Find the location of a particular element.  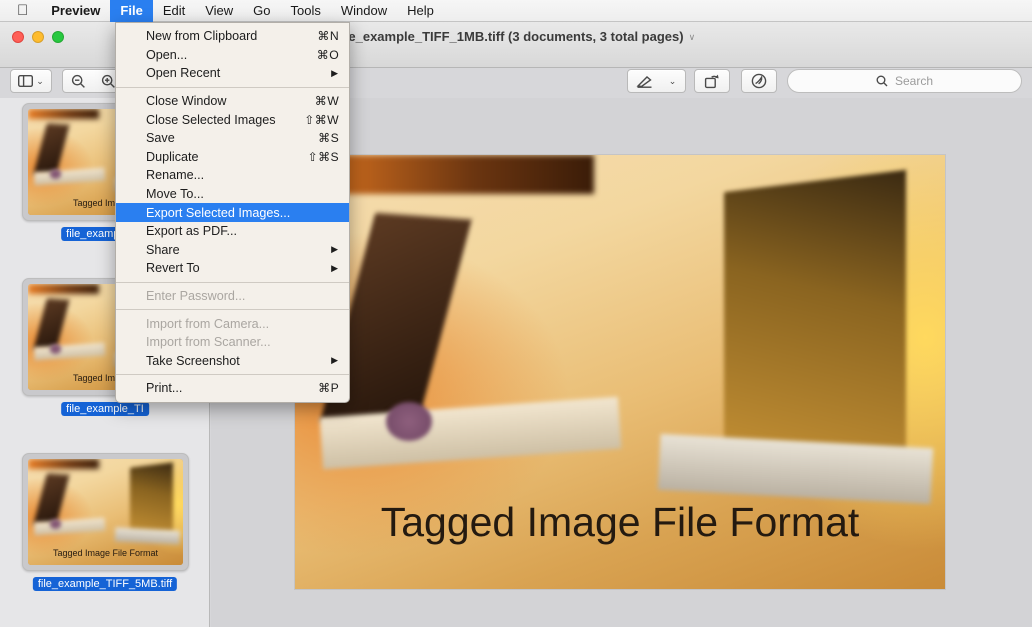

thumbnail-3: Tagged Image File Format is located at coordinates (105, 512).